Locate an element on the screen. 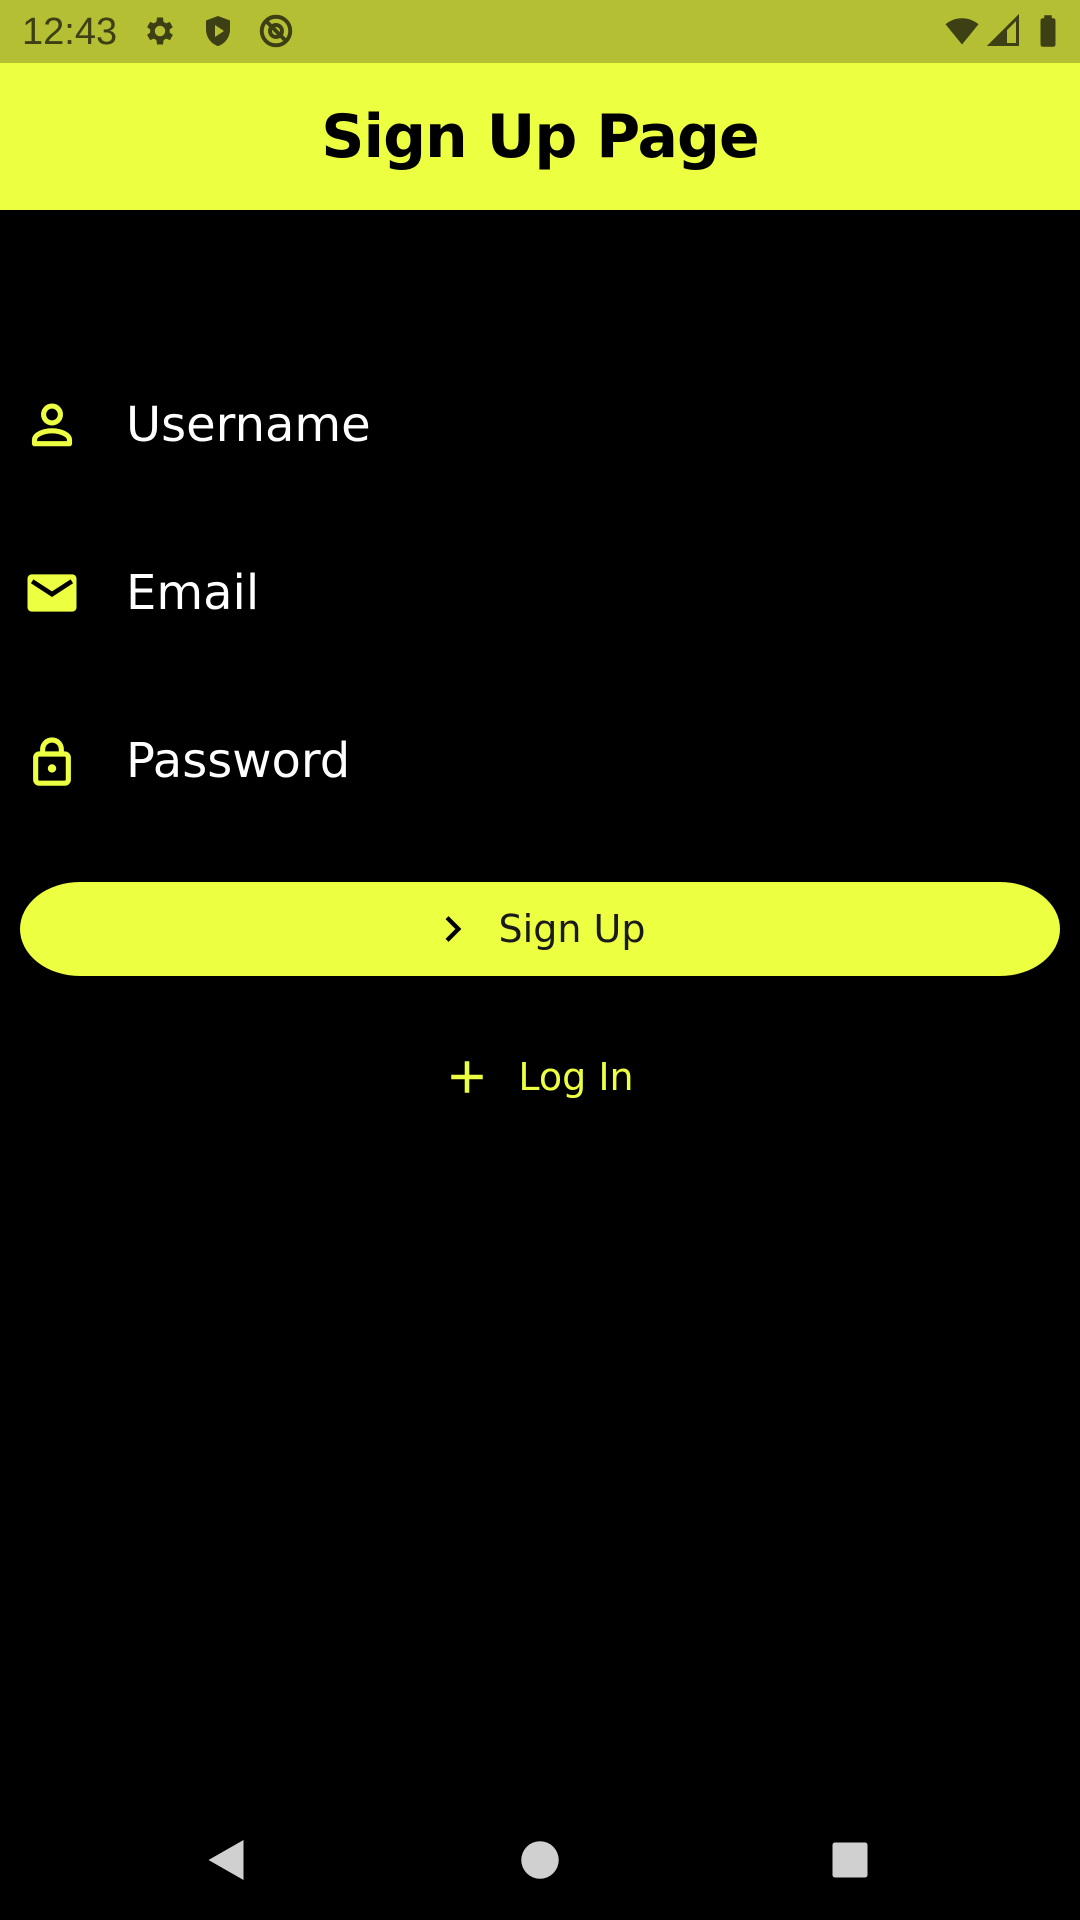 The height and width of the screenshot is (1920, 1080). log-in-button-content: Log In is located at coordinates (540, 1077).